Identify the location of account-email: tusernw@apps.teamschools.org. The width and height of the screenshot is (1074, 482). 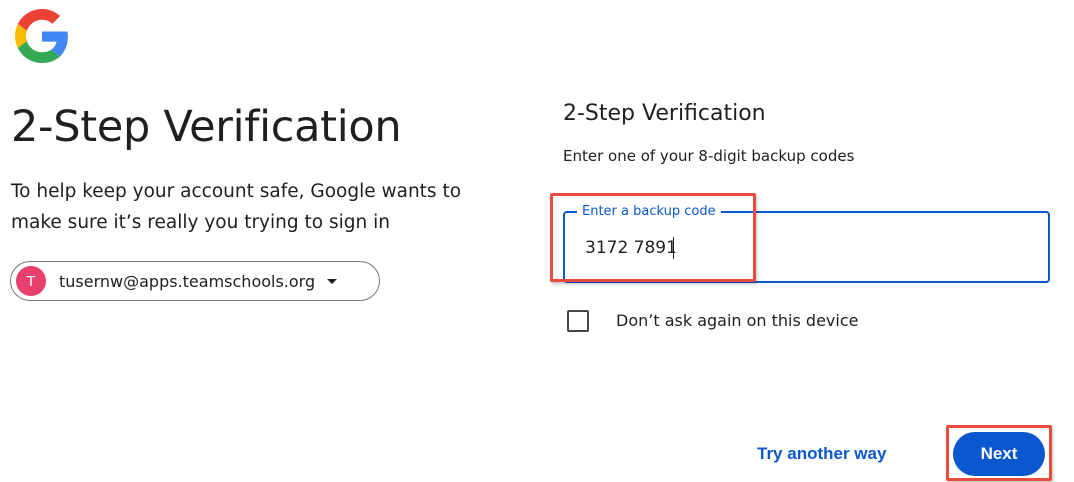
(187, 281).